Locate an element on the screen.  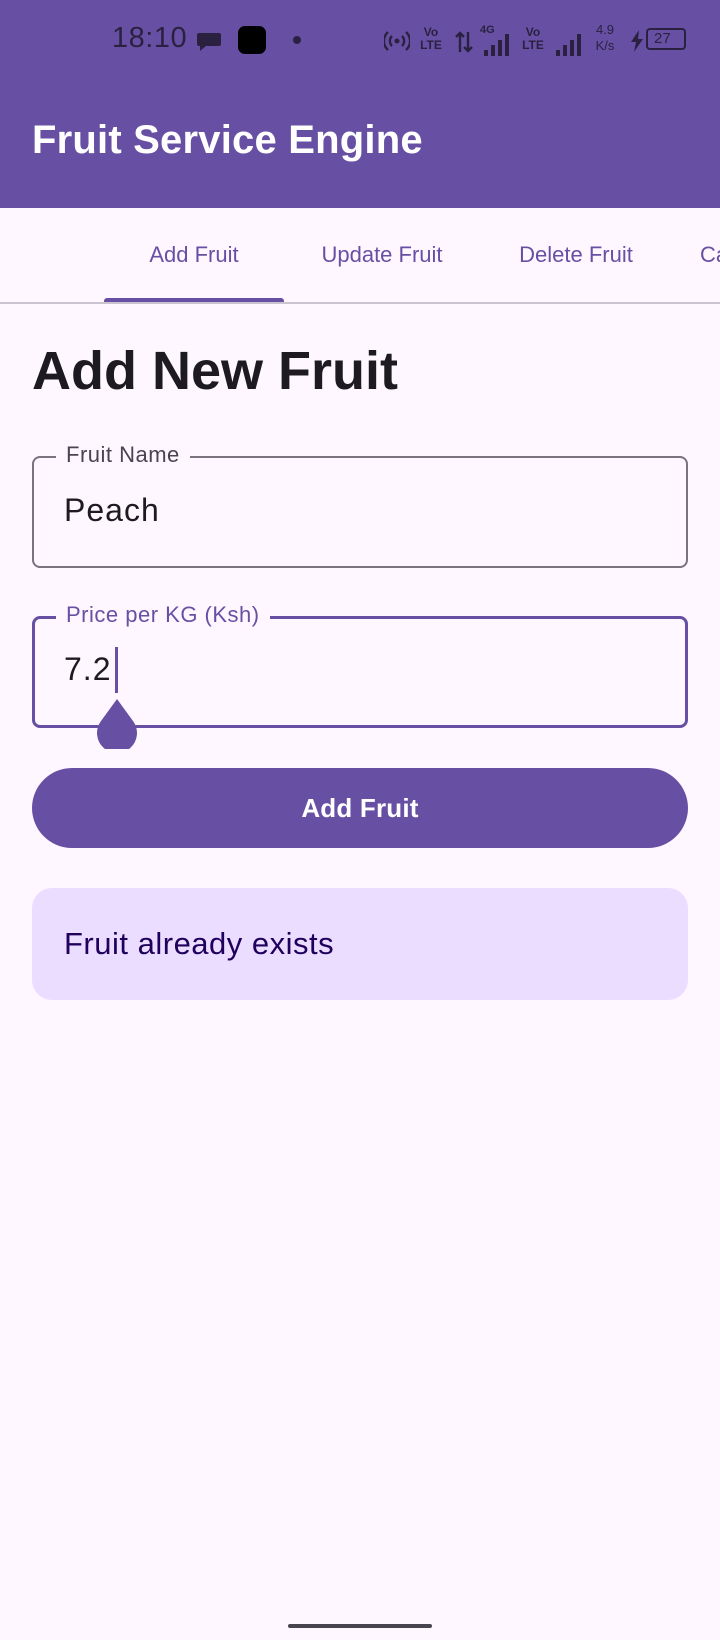
tab-delete-fruit: Delete Fruit is located at coordinates (576, 255).